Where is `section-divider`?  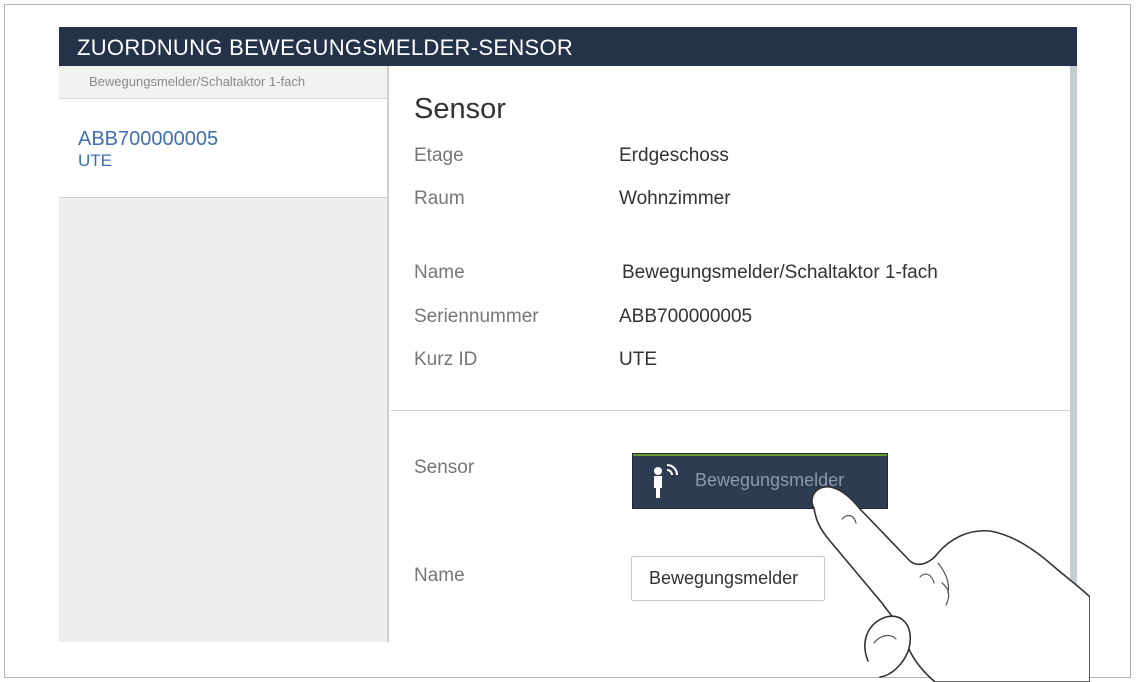 section-divider is located at coordinates (730, 410).